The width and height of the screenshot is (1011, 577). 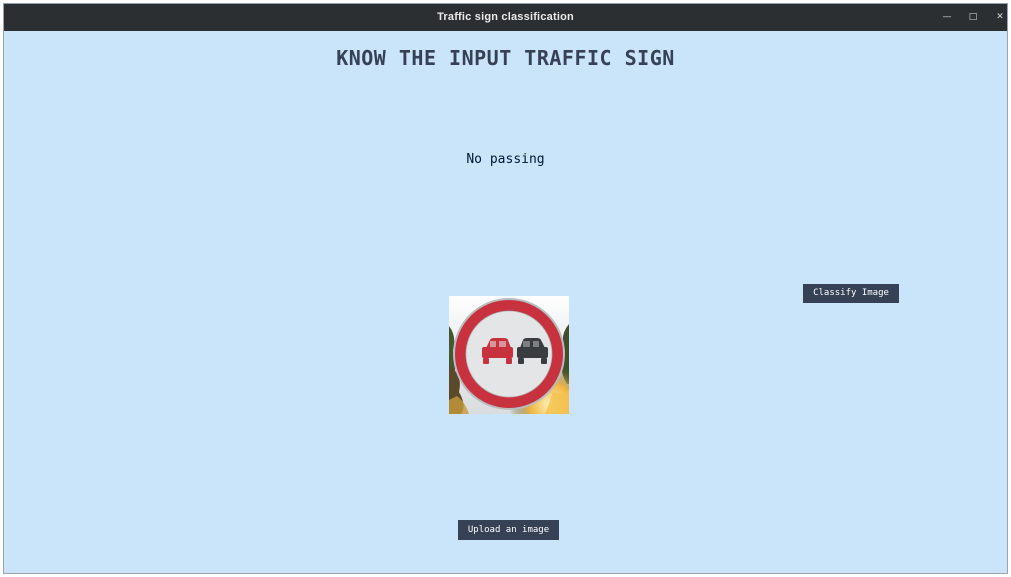 I want to click on window-title: Traffic sign classification, so click(x=505, y=17).